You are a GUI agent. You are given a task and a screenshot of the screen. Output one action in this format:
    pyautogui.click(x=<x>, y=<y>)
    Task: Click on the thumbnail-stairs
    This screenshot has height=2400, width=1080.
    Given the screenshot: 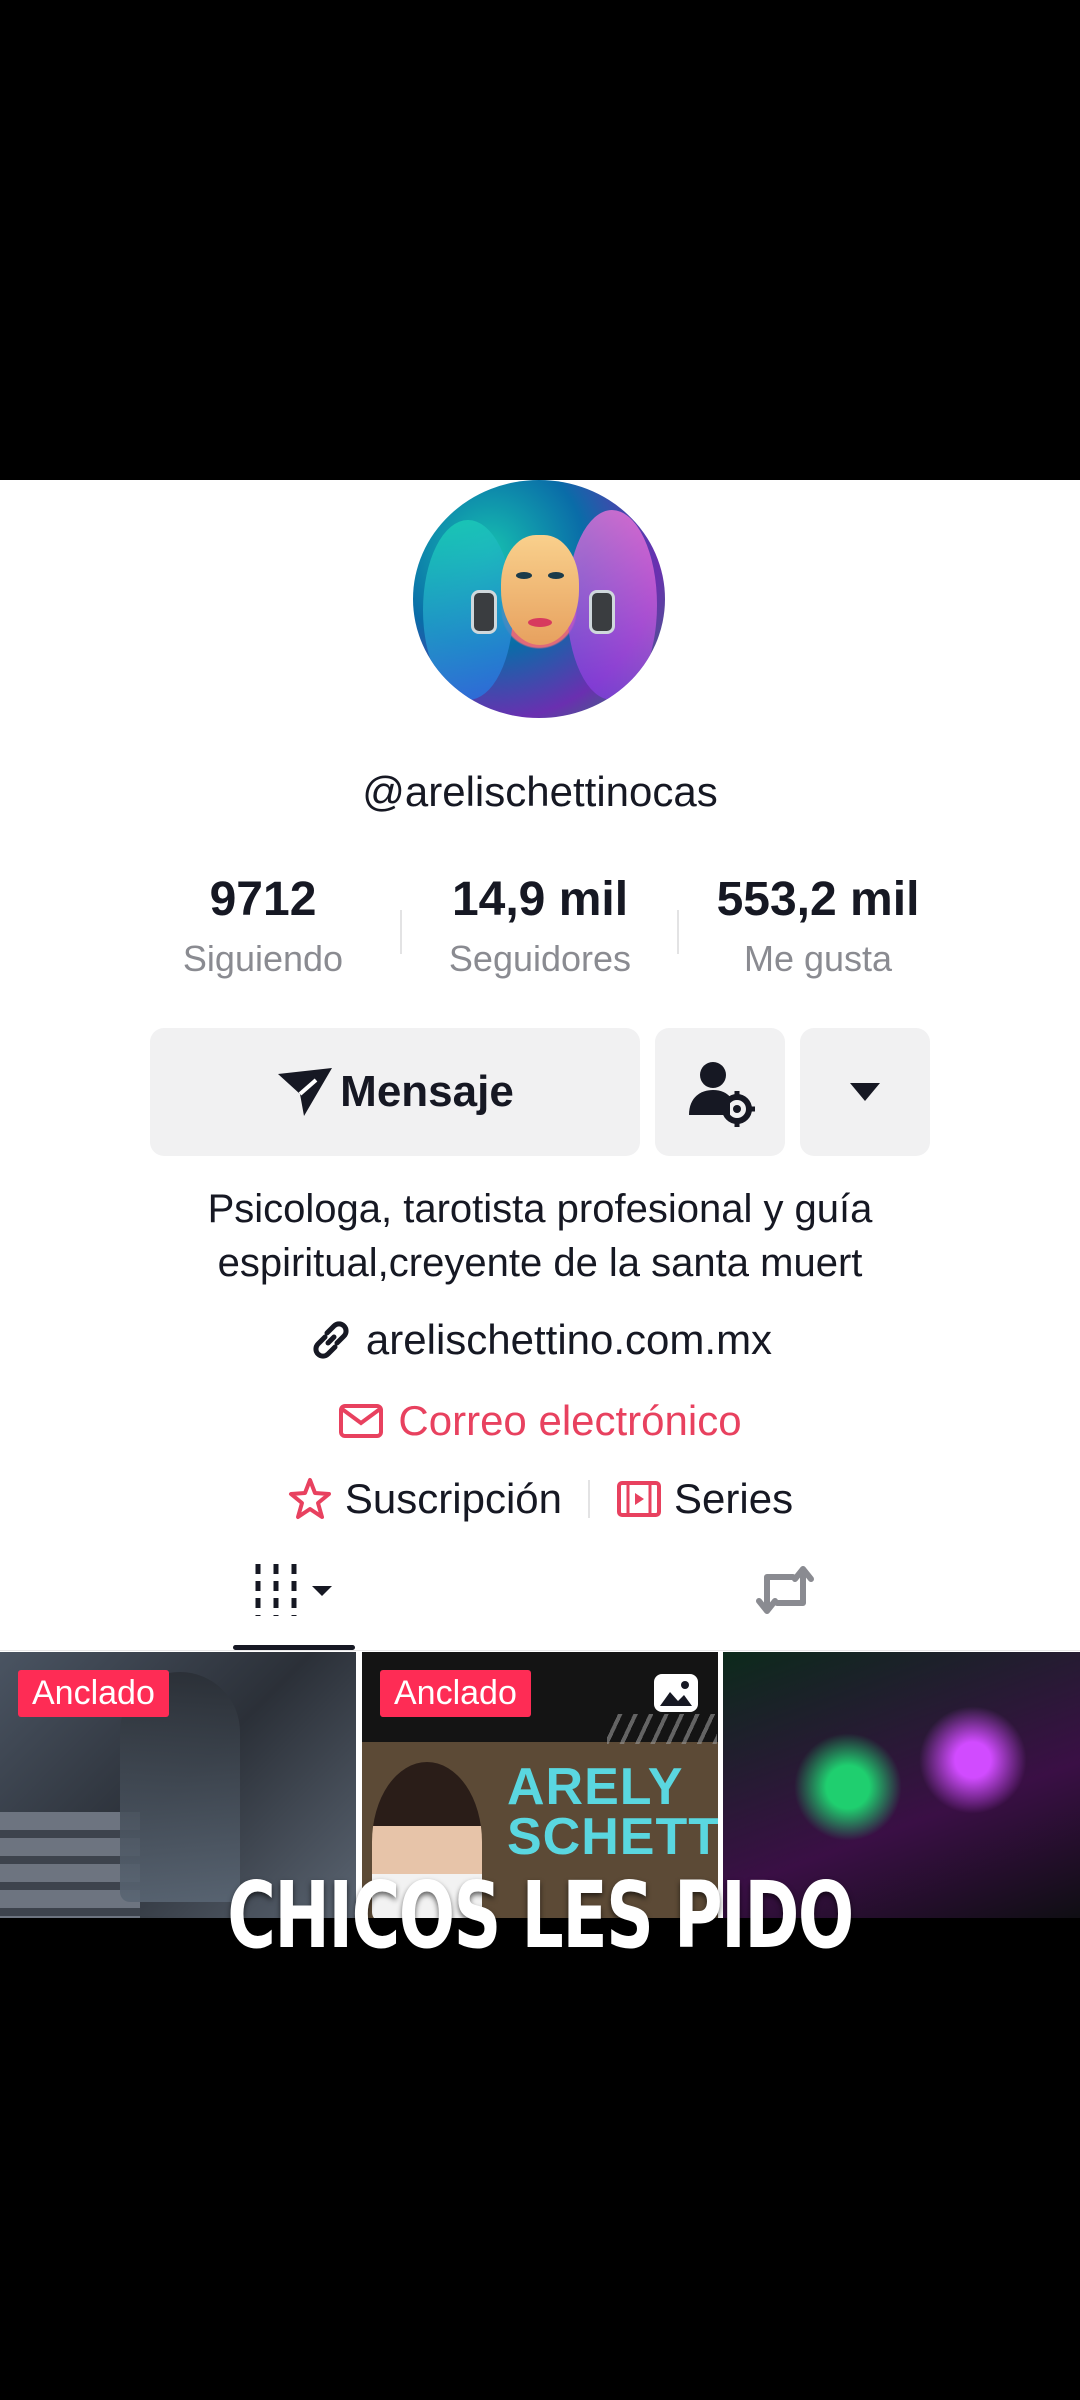 What is the action you would take?
    pyautogui.click(x=70, y=1865)
    